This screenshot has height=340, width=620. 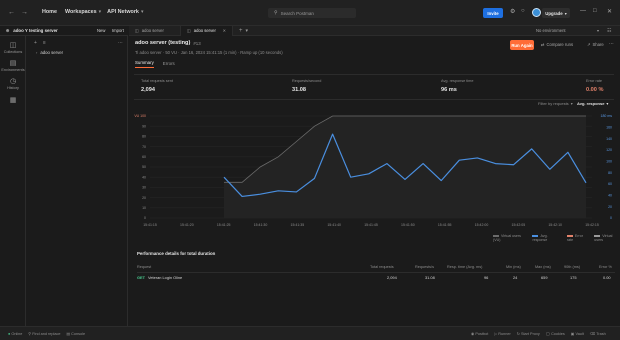 I want to click on back-arrow-icon: ←, so click(x=11, y=12).